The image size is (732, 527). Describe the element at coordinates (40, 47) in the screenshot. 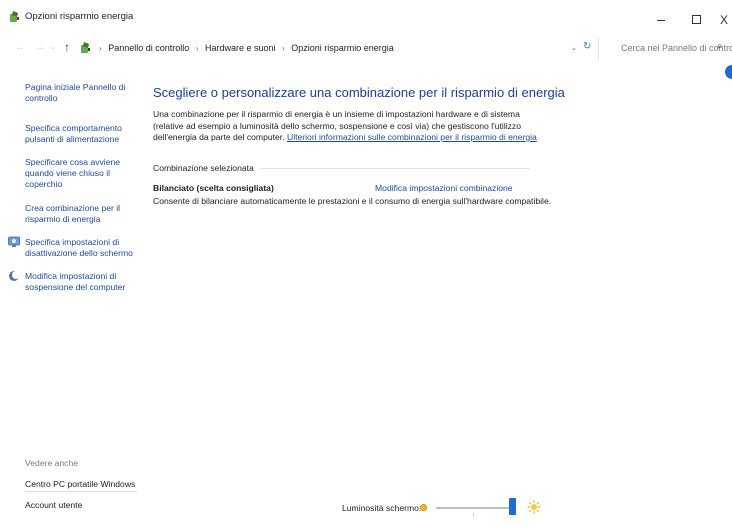

I see `forward-arrow-icon: →` at that location.